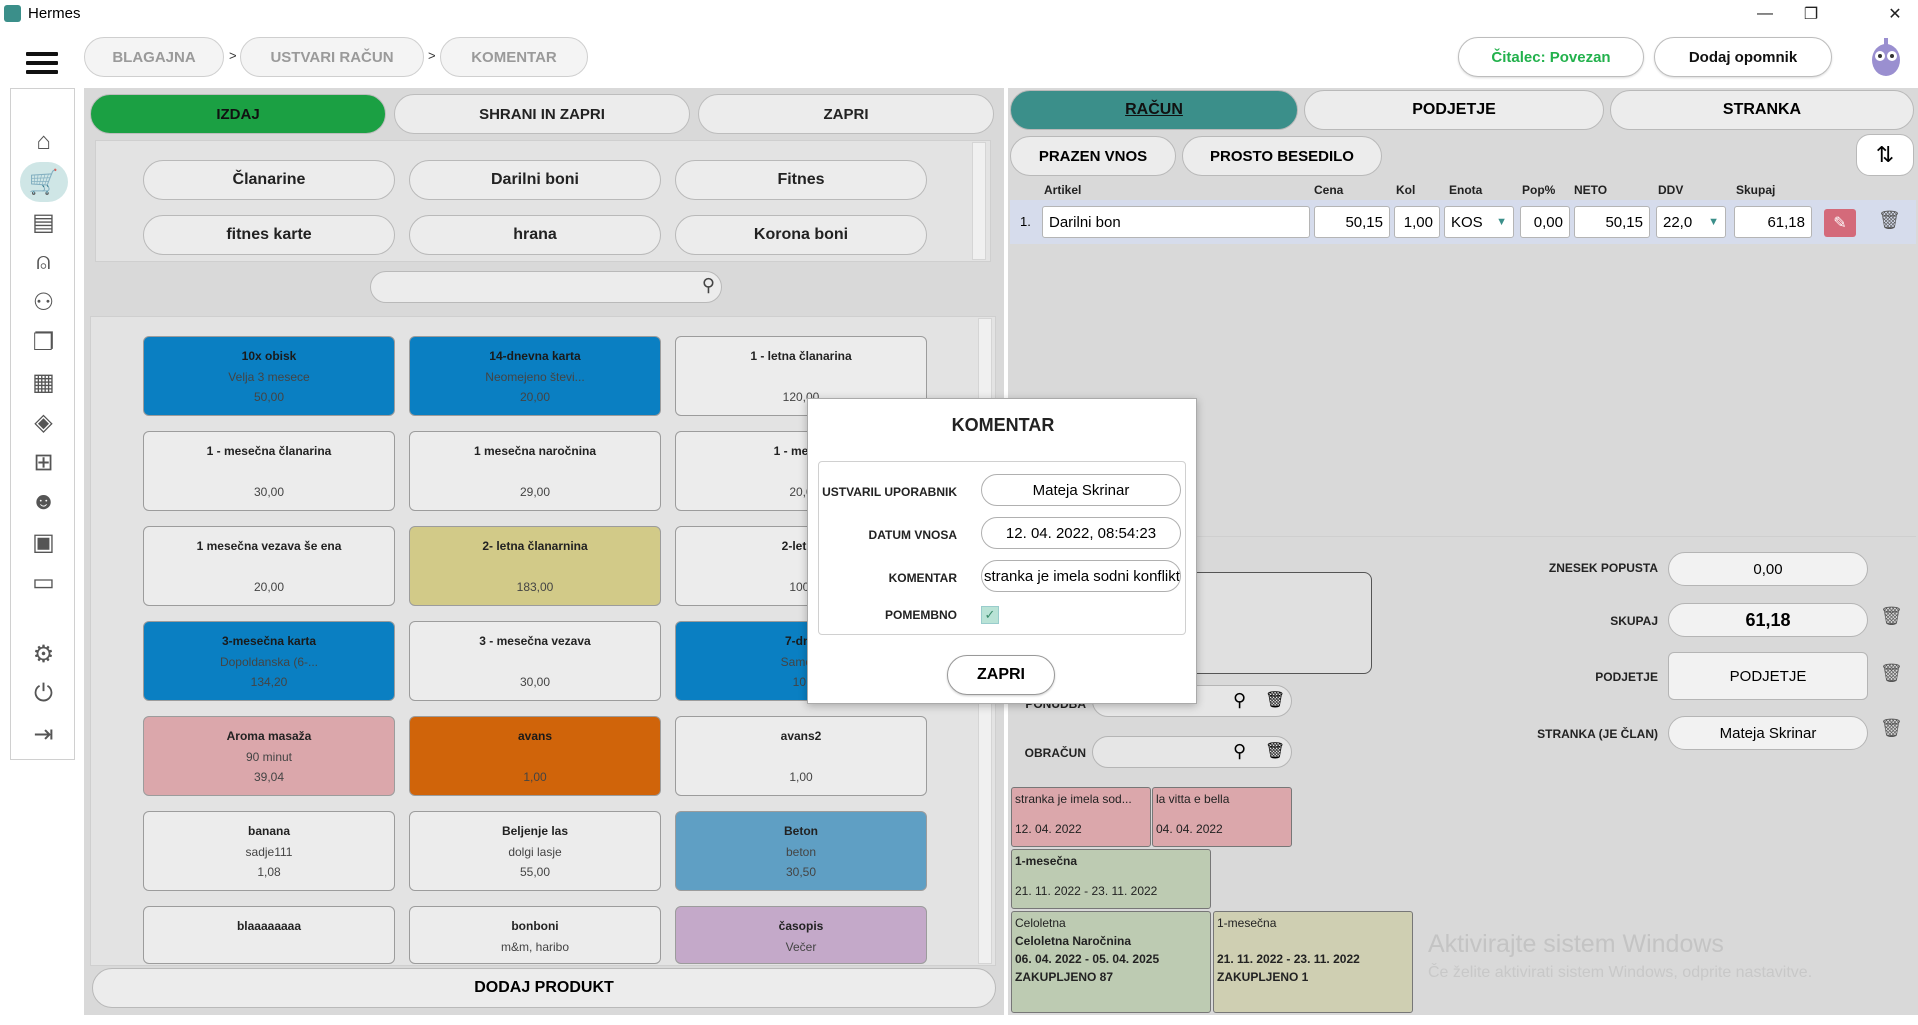 This screenshot has width=1918, height=1025. Describe the element at coordinates (43, 222) in the screenshot. I see `document-icon: ▤` at that location.